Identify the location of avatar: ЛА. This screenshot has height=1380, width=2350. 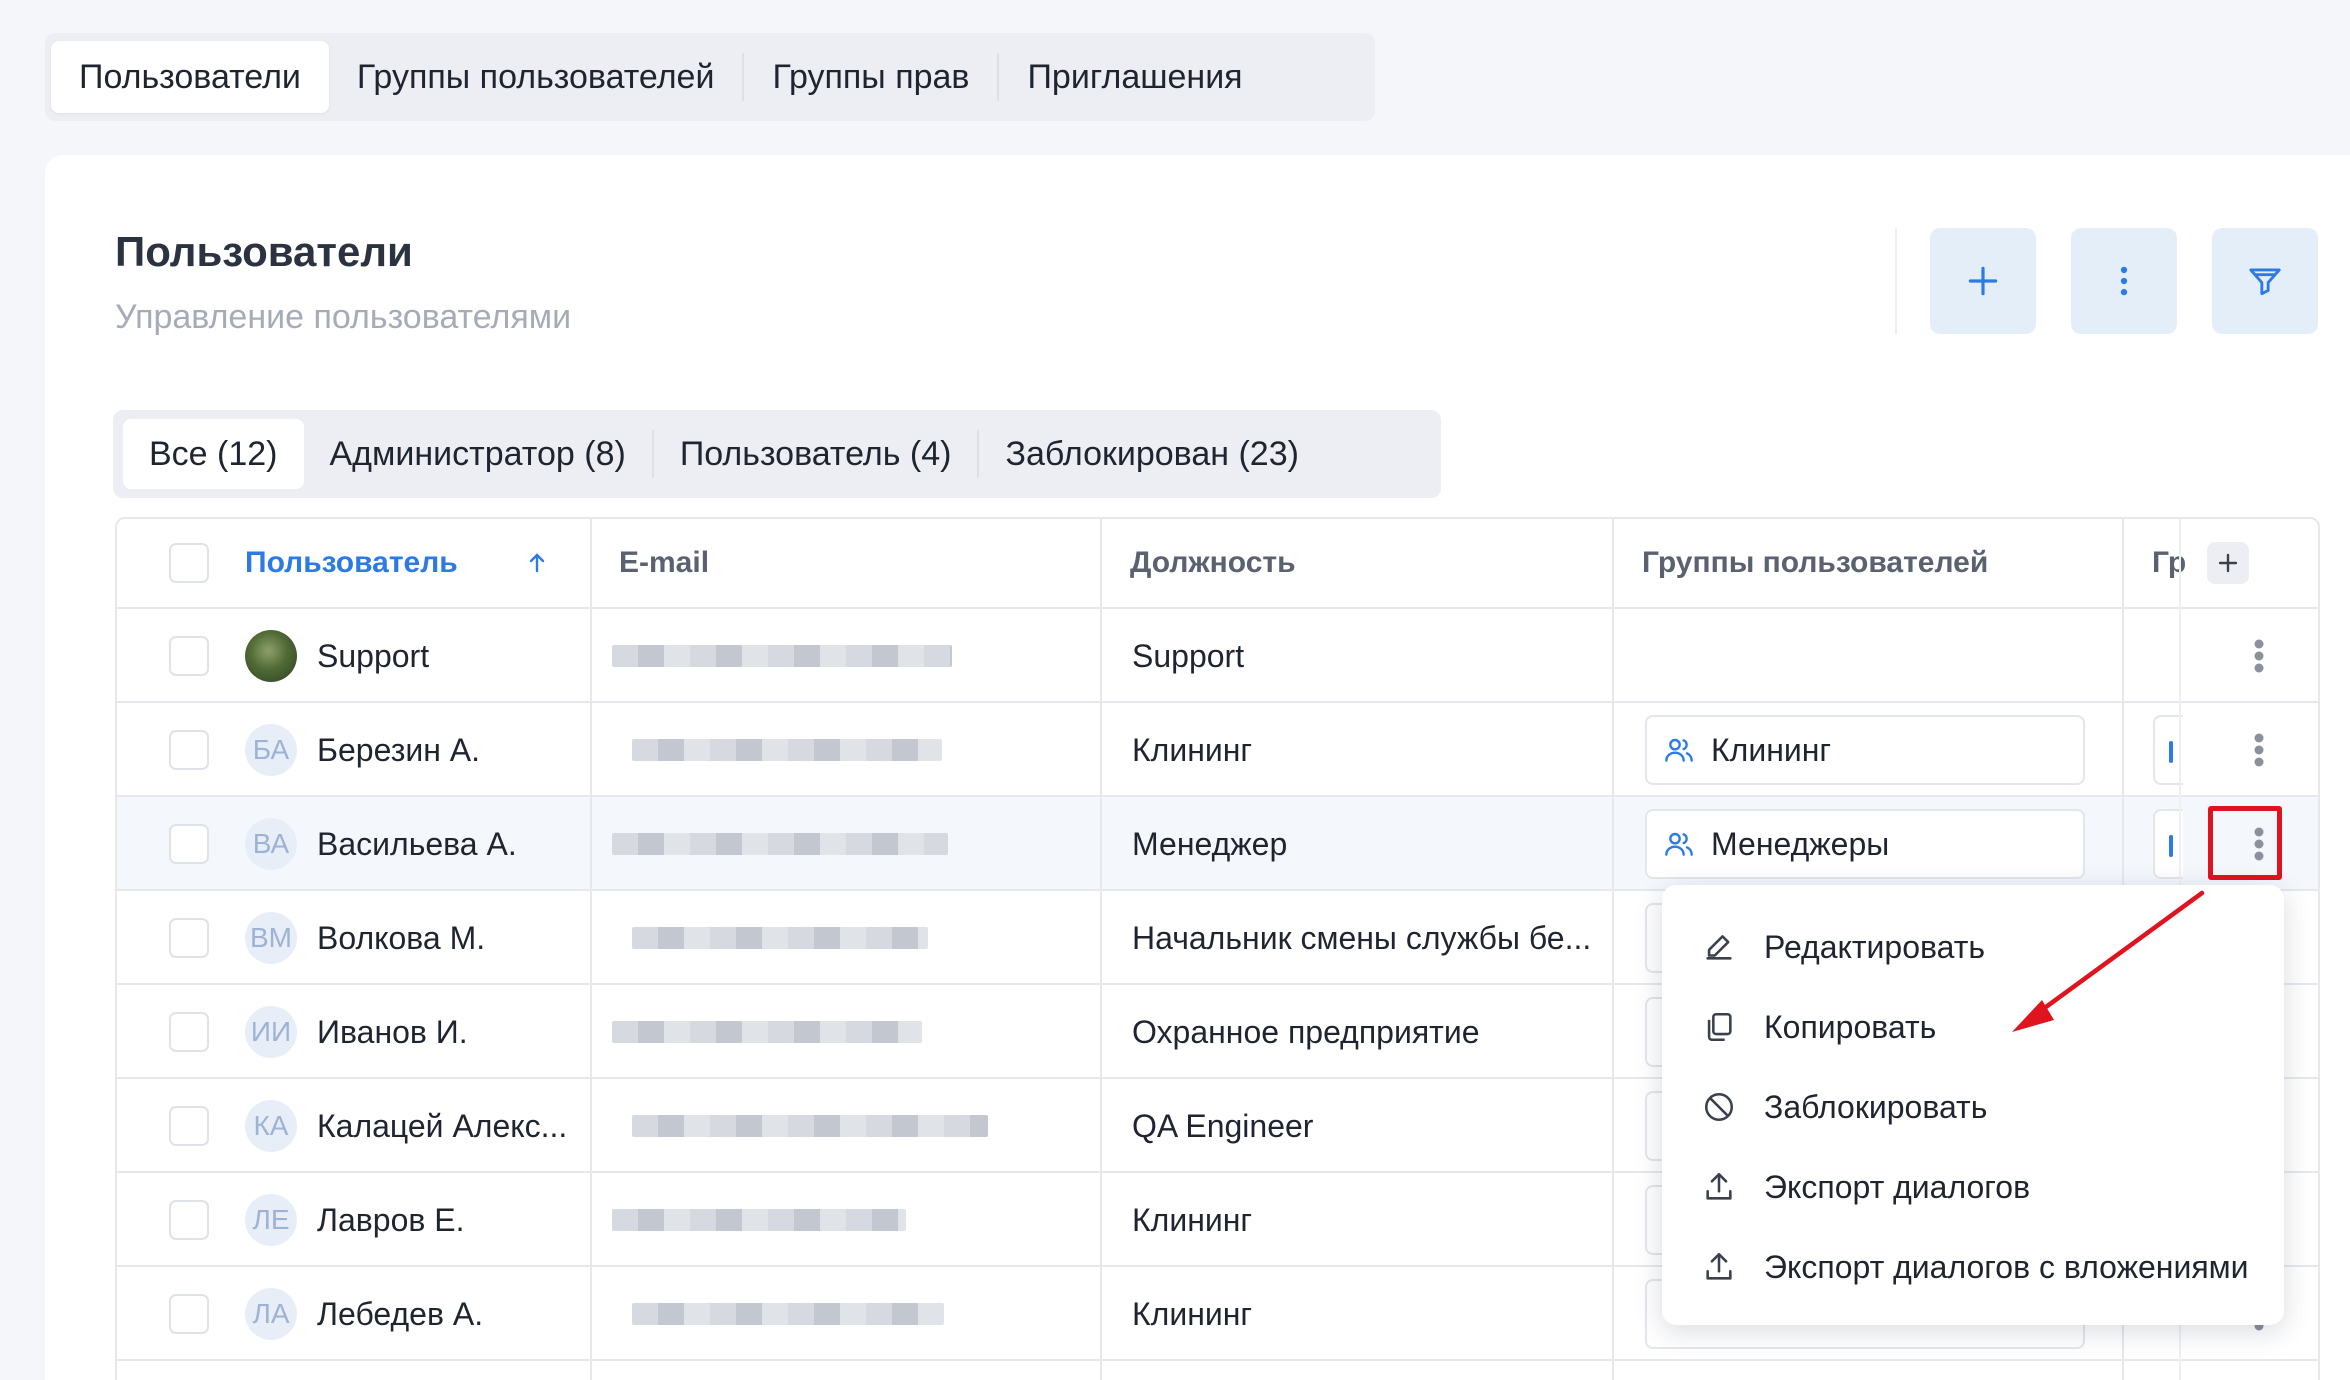
(271, 1314).